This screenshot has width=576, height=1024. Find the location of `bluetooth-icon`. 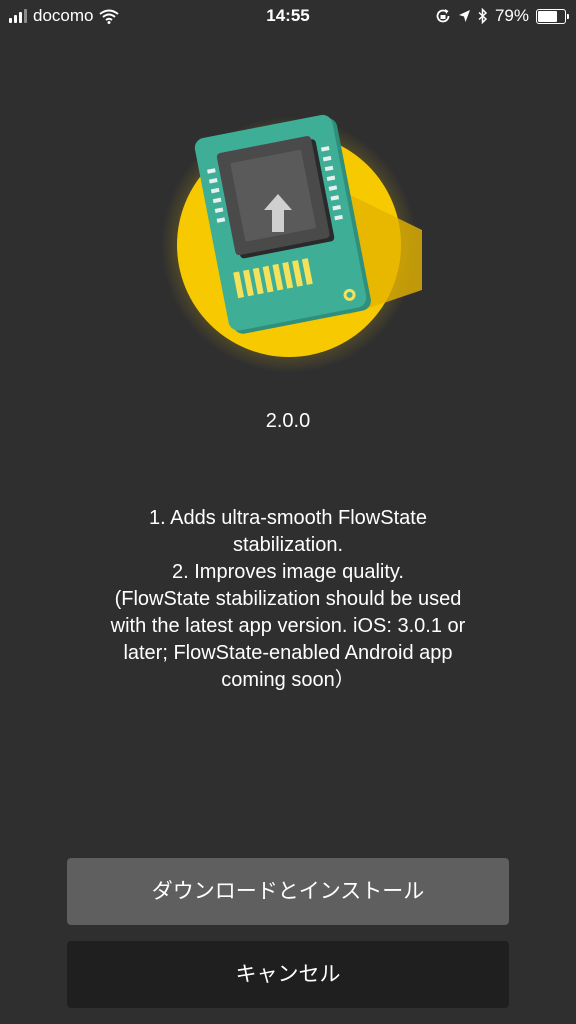

bluetooth-icon is located at coordinates (483, 16).